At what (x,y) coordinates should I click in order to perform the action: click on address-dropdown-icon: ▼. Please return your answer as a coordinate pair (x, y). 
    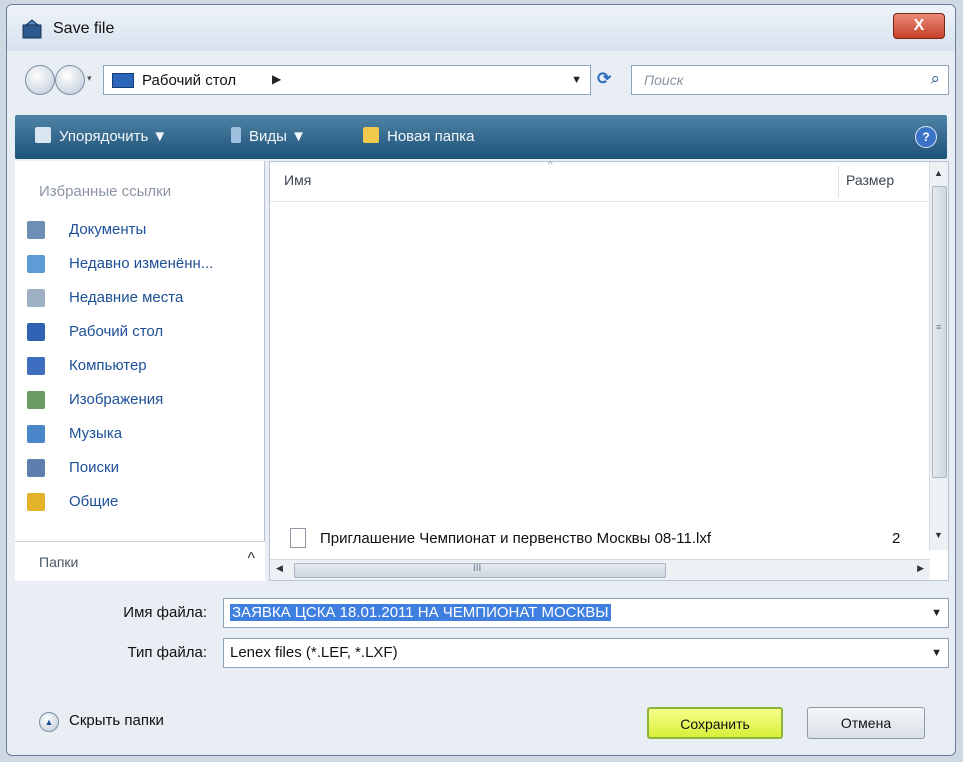
    Looking at the image, I should click on (576, 80).